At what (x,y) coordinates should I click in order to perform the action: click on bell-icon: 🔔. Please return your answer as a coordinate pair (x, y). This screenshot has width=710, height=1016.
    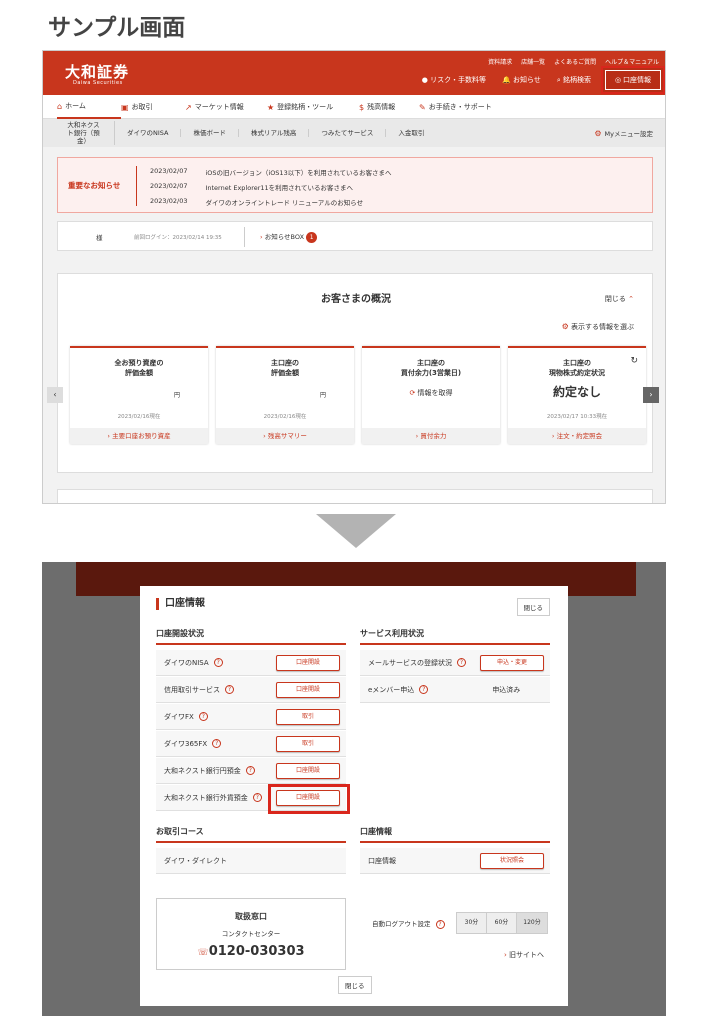
    Looking at the image, I should click on (506, 80).